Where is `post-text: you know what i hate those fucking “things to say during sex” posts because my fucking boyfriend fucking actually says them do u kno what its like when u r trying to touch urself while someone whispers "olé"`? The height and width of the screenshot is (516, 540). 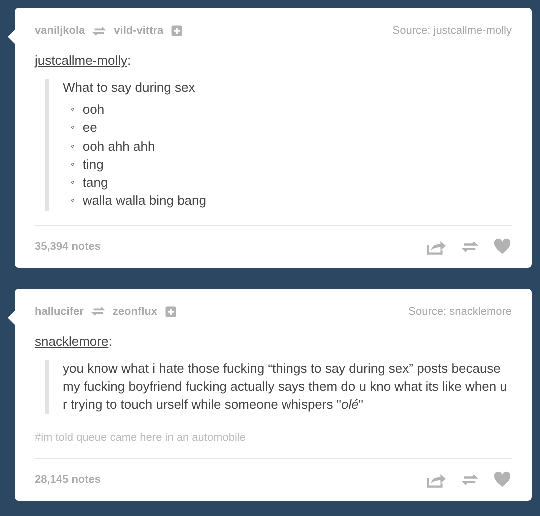 post-text: you know what i hate those fucking “things to say during sex” posts because my fucking boyfriend fucking actually says them do u kno what its like when u r trying to touch urself while someone whispers "olé" is located at coordinates (285, 387).